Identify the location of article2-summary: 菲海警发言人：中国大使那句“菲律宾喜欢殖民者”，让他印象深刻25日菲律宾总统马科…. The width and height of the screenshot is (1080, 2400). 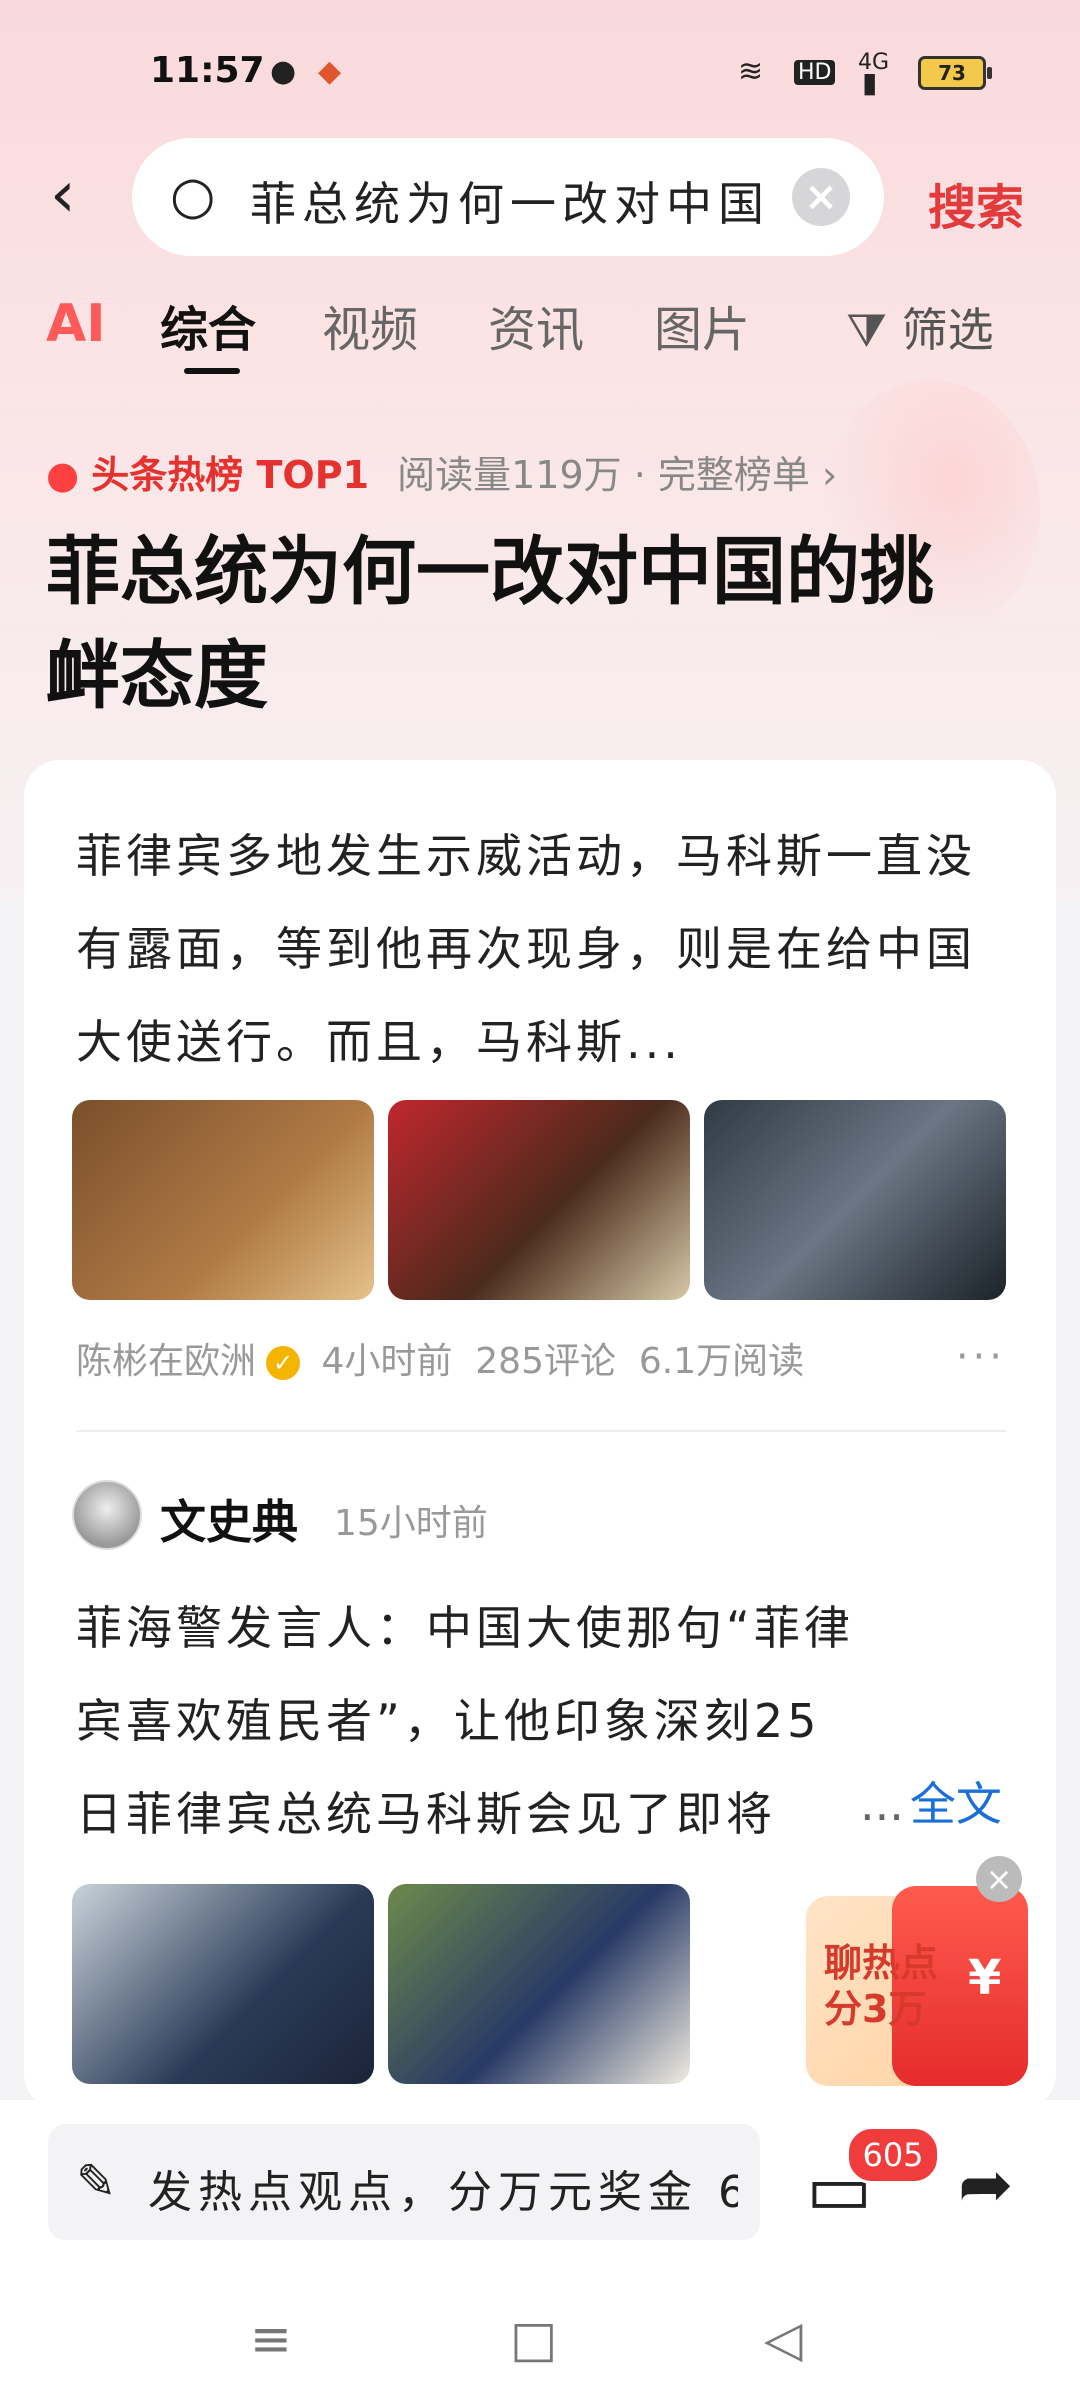
(466, 1721).